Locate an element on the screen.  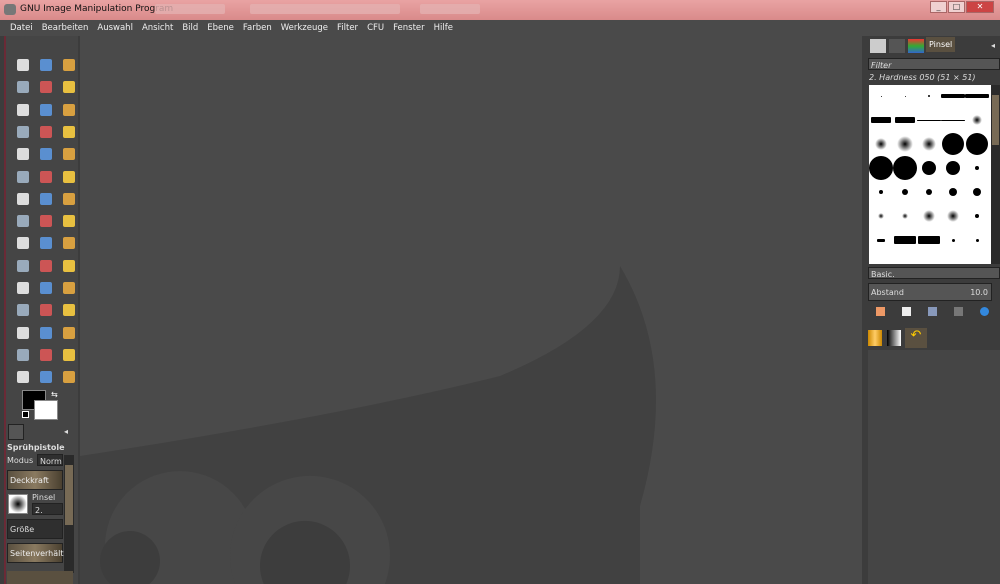
brush-preview is located at coordinates (18, 504).